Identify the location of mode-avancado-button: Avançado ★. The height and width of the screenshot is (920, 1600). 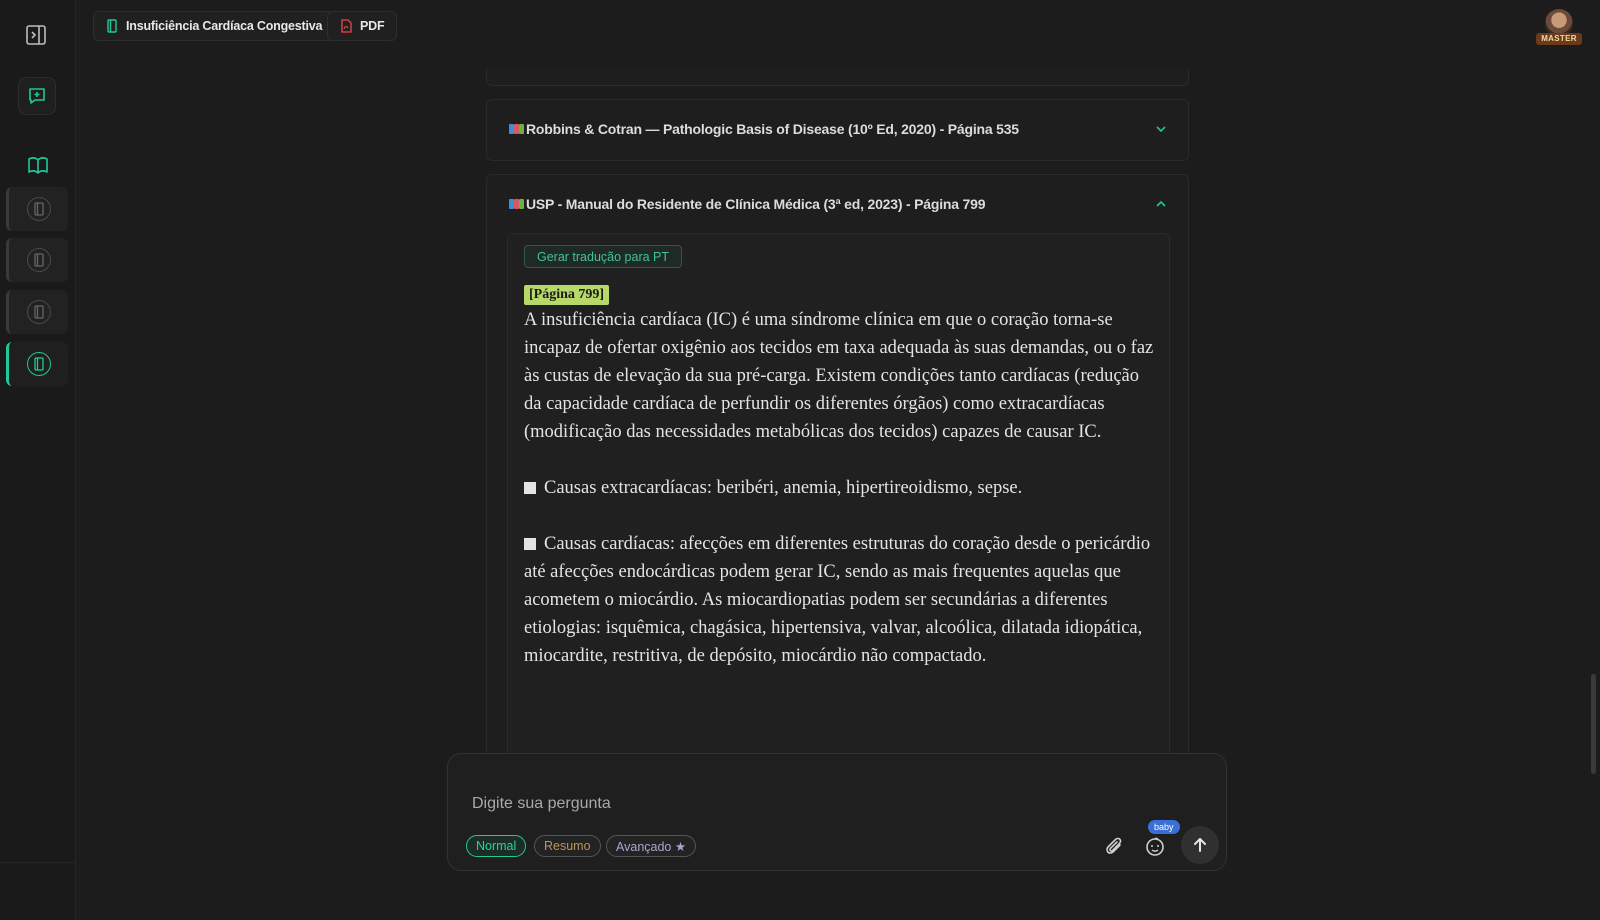
(651, 846).